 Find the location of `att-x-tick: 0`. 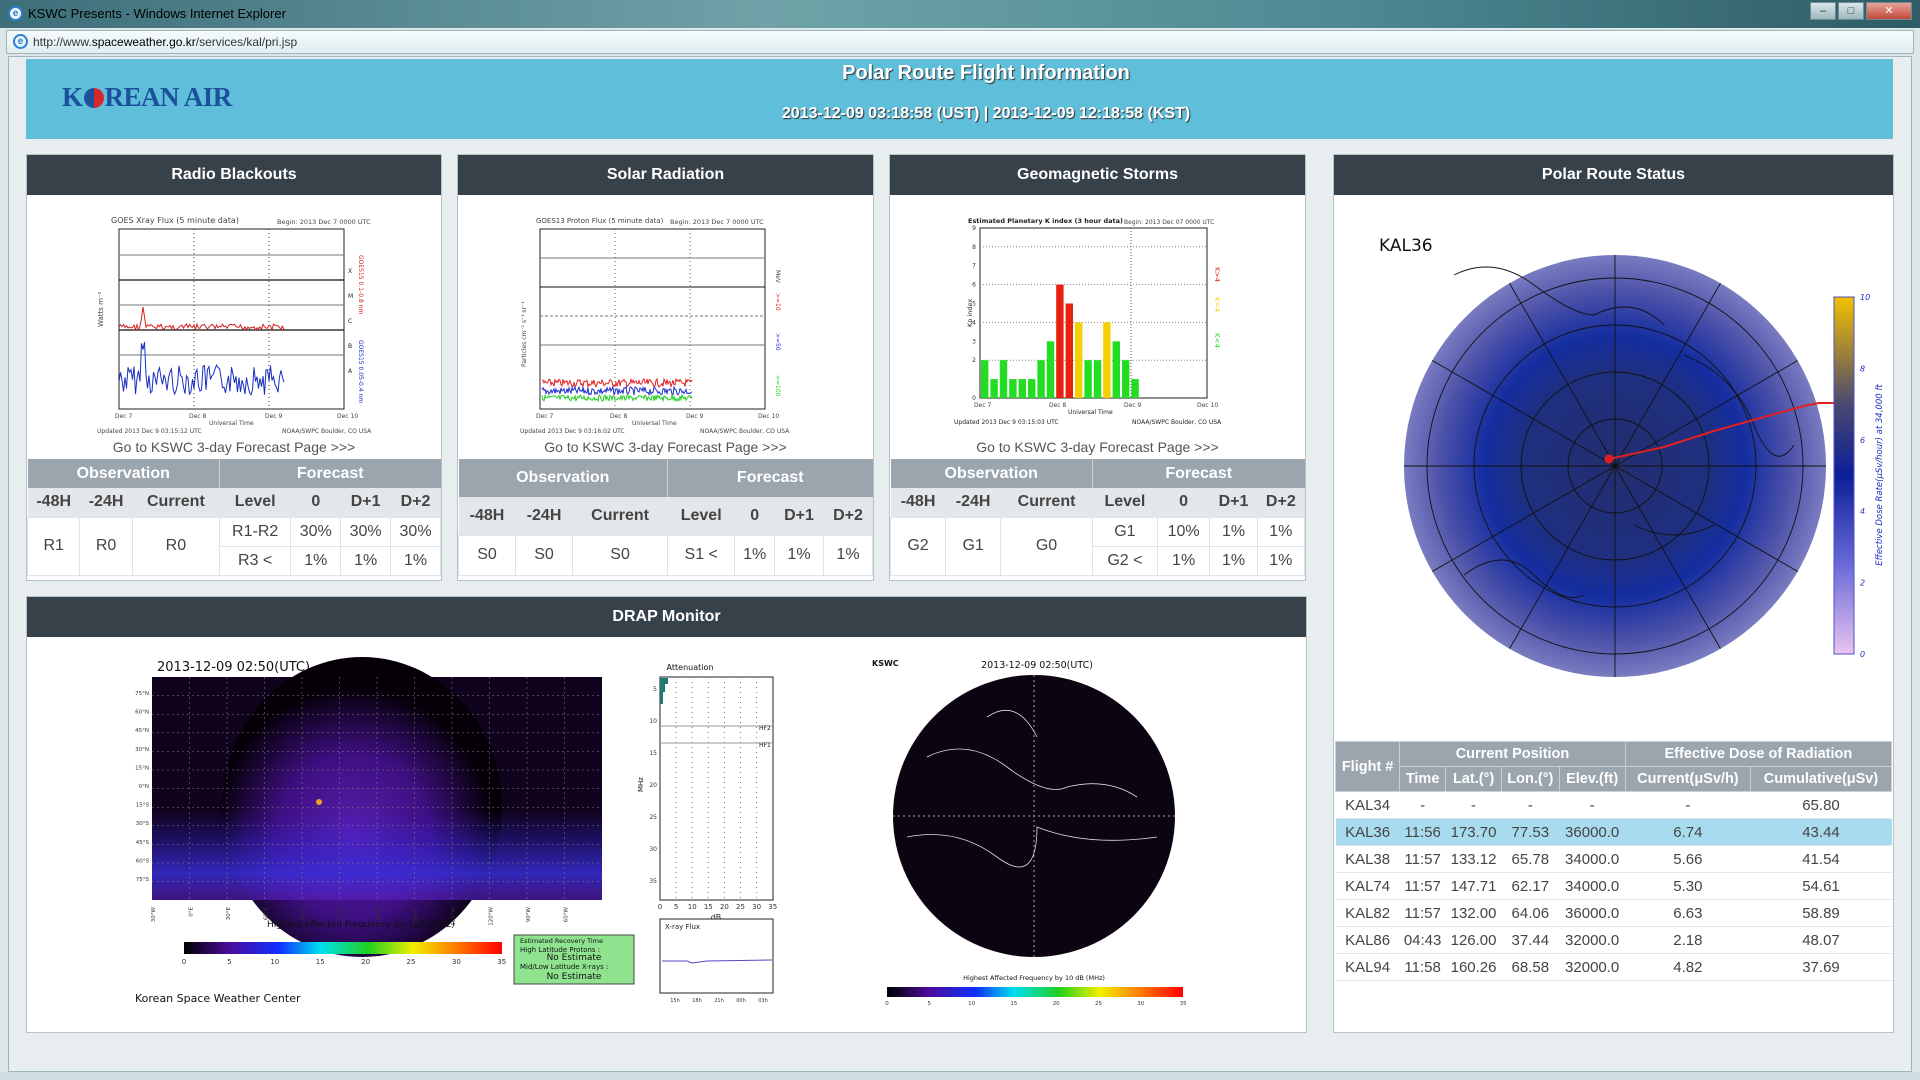

att-x-tick: 0 is located at coordinates (660, 907).